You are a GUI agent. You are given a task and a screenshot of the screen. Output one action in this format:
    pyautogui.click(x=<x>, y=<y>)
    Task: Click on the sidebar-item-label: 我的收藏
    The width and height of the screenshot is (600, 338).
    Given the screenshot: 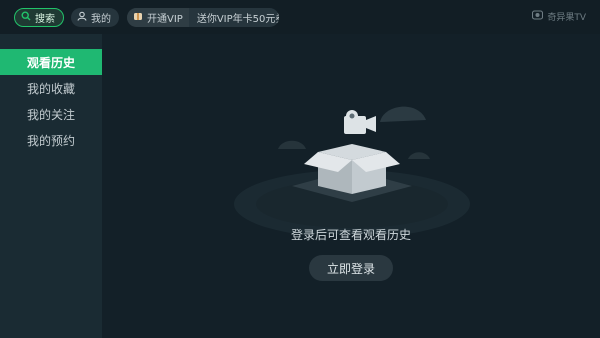 What is the action you would take?
    pyautogui.click(x=50, y=88)
    